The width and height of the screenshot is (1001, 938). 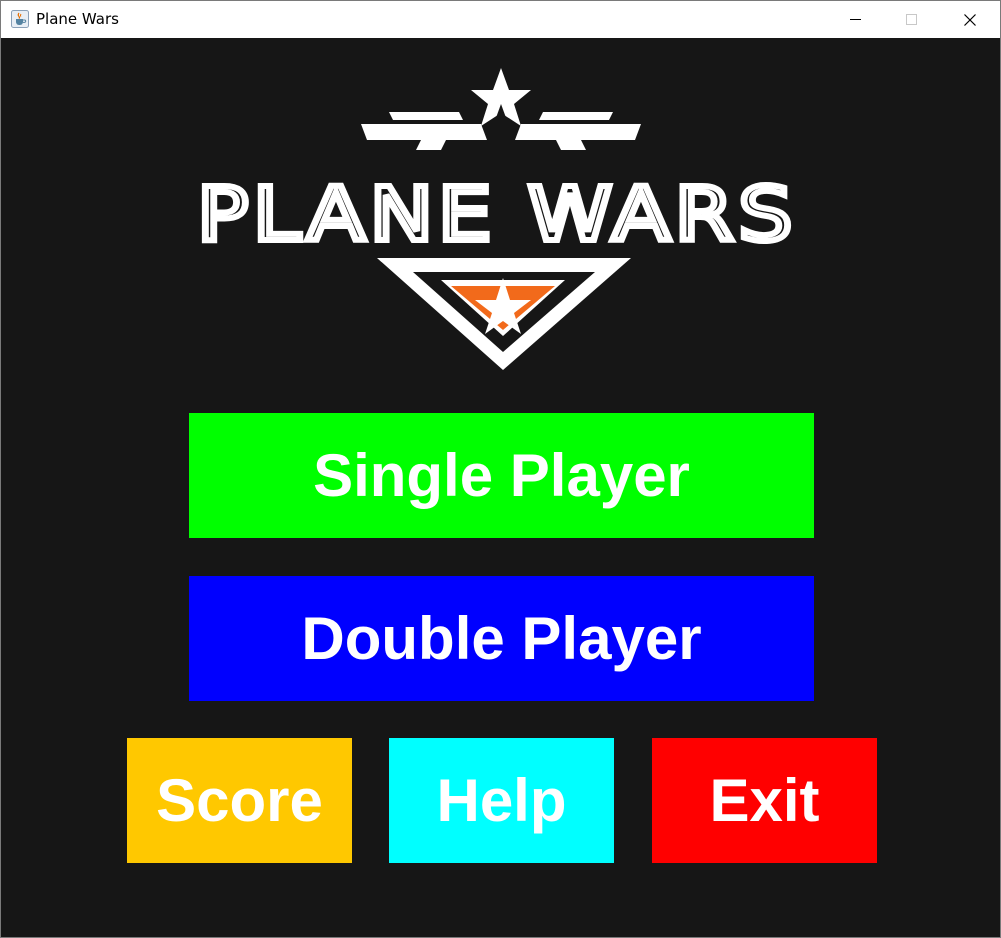 What do you see at coordinates (20, 19) in the screenshot?
I see `java-cup-icon` at bounding box center [20, 19].